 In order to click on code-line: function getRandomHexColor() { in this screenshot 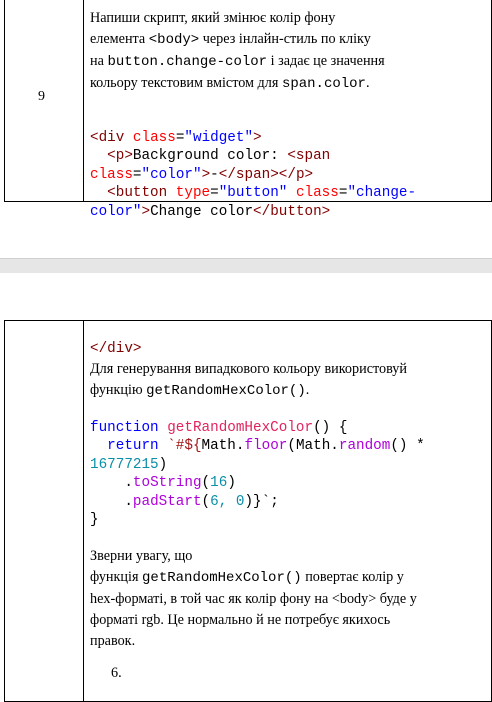, I will do `click(219, 427)`.